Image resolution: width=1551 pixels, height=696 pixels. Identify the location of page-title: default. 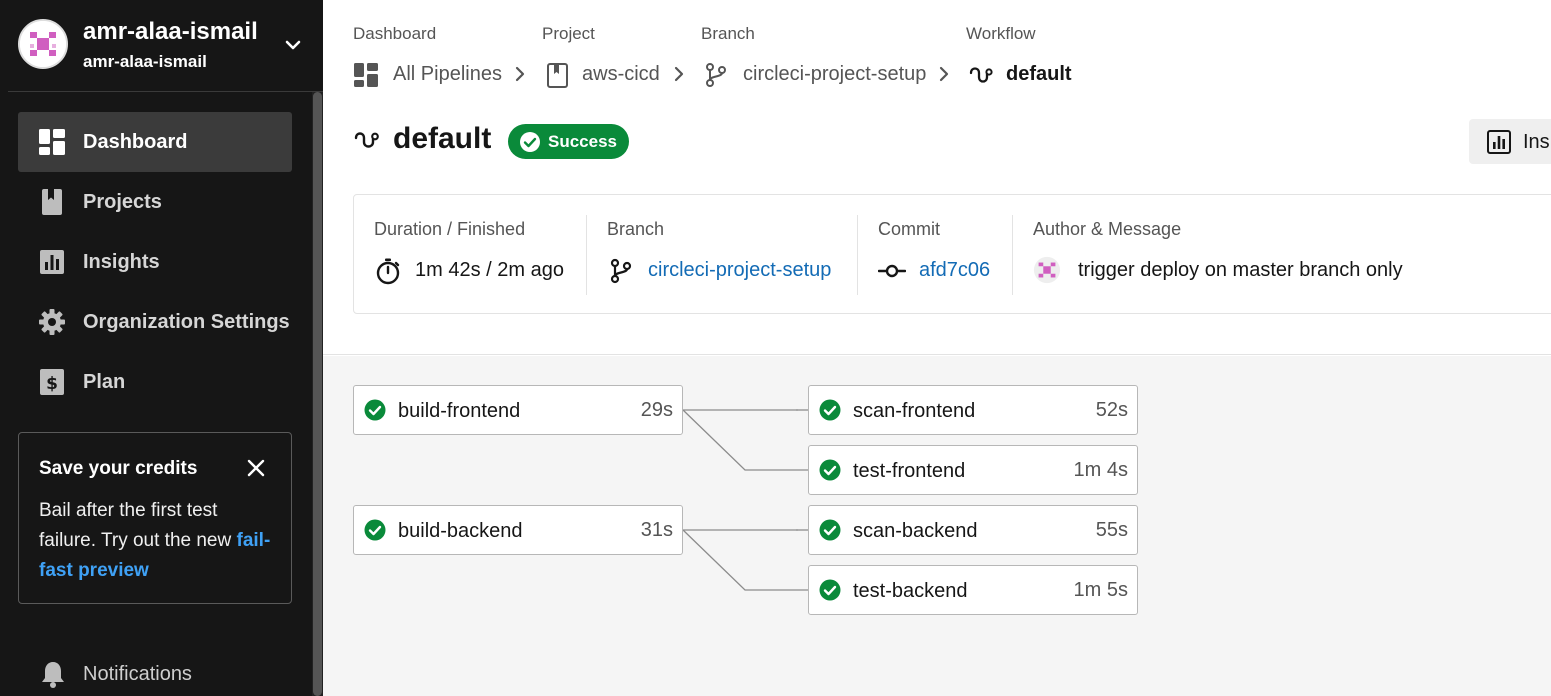
(442, 138).